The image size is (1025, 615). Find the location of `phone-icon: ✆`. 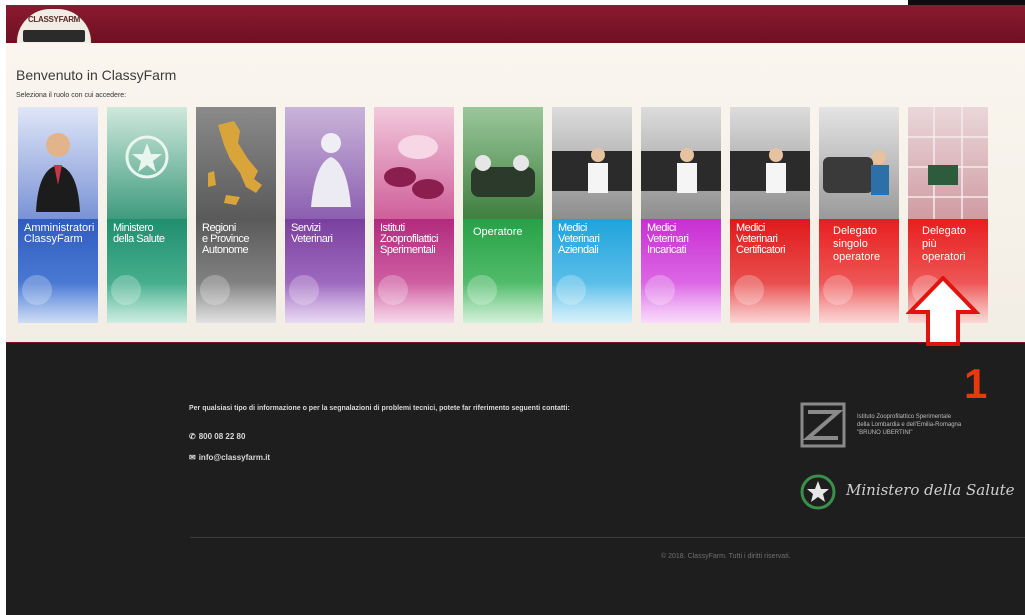

phone-icon: ✆ is located at coordinates (192, 436).